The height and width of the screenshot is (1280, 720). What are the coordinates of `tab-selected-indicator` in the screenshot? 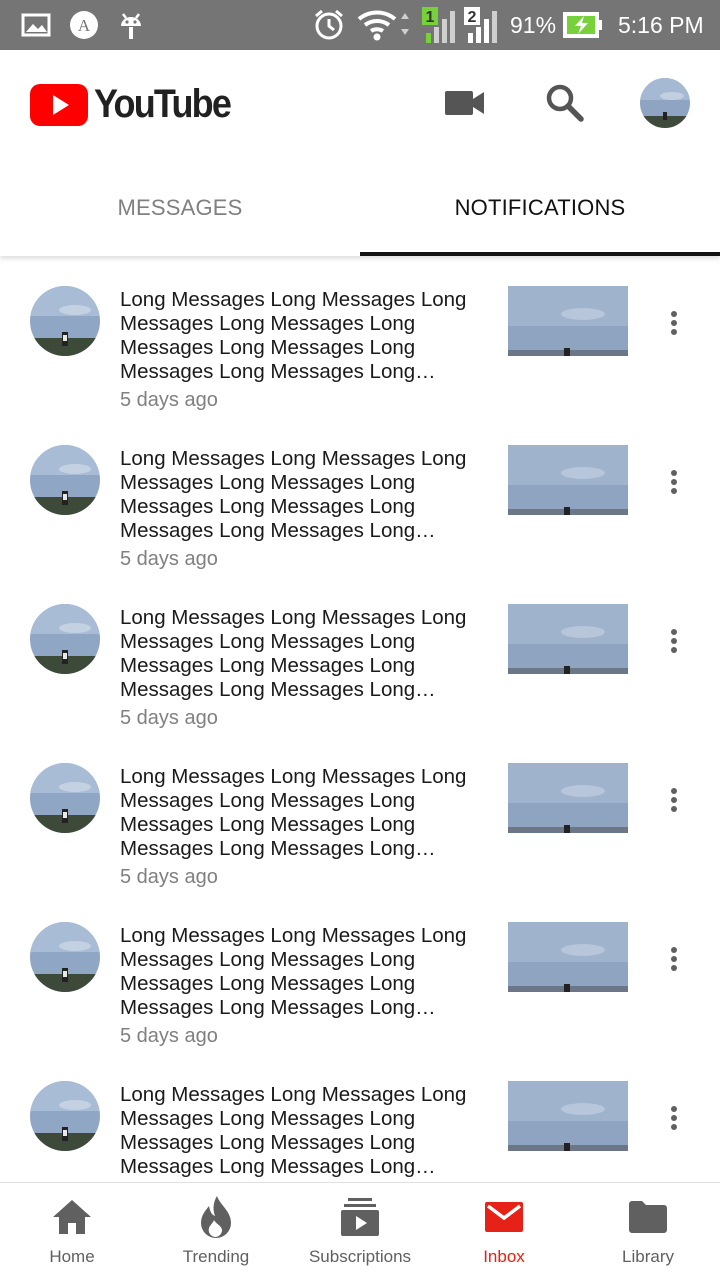 It's located at (540, 254).